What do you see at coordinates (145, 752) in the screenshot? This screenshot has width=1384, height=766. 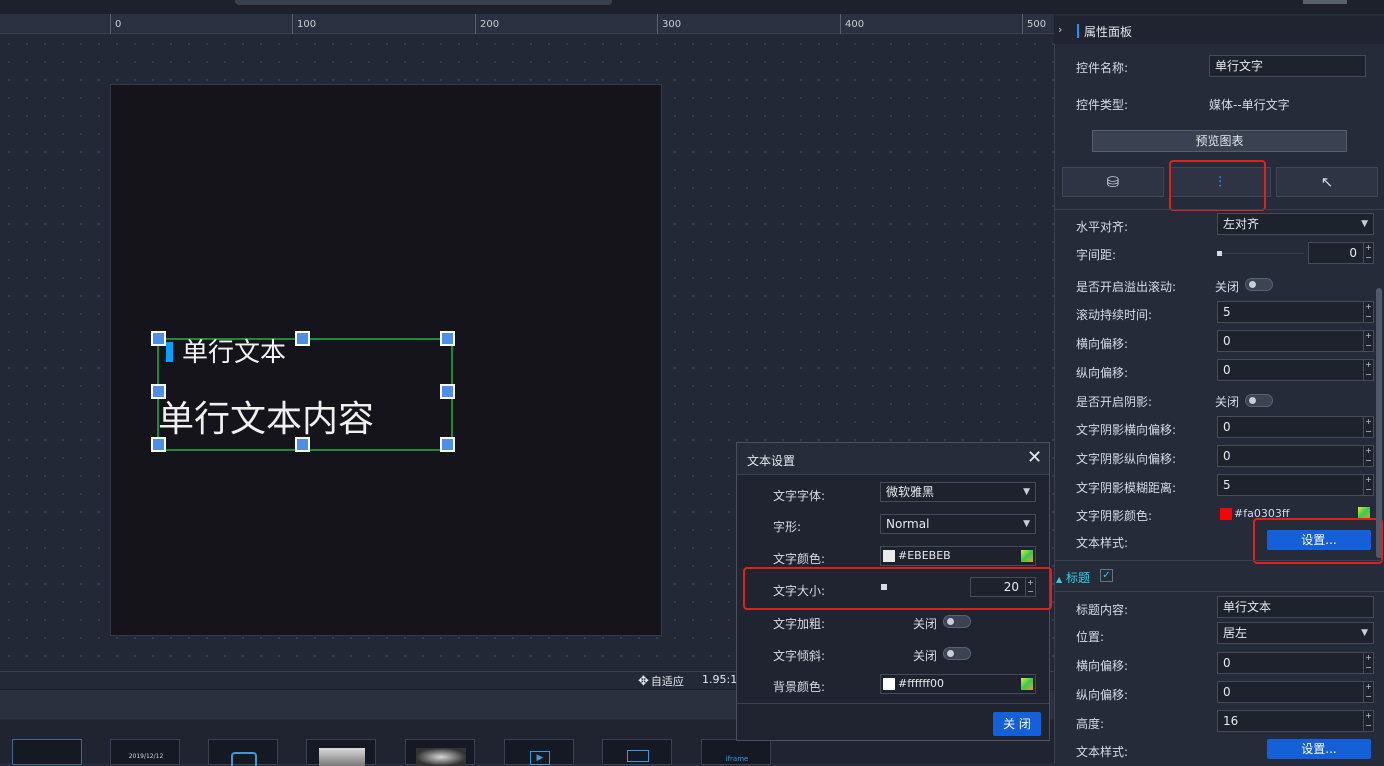 I see `thumb-date-widget: 2019/12/12` at bounding box center [145, 752].